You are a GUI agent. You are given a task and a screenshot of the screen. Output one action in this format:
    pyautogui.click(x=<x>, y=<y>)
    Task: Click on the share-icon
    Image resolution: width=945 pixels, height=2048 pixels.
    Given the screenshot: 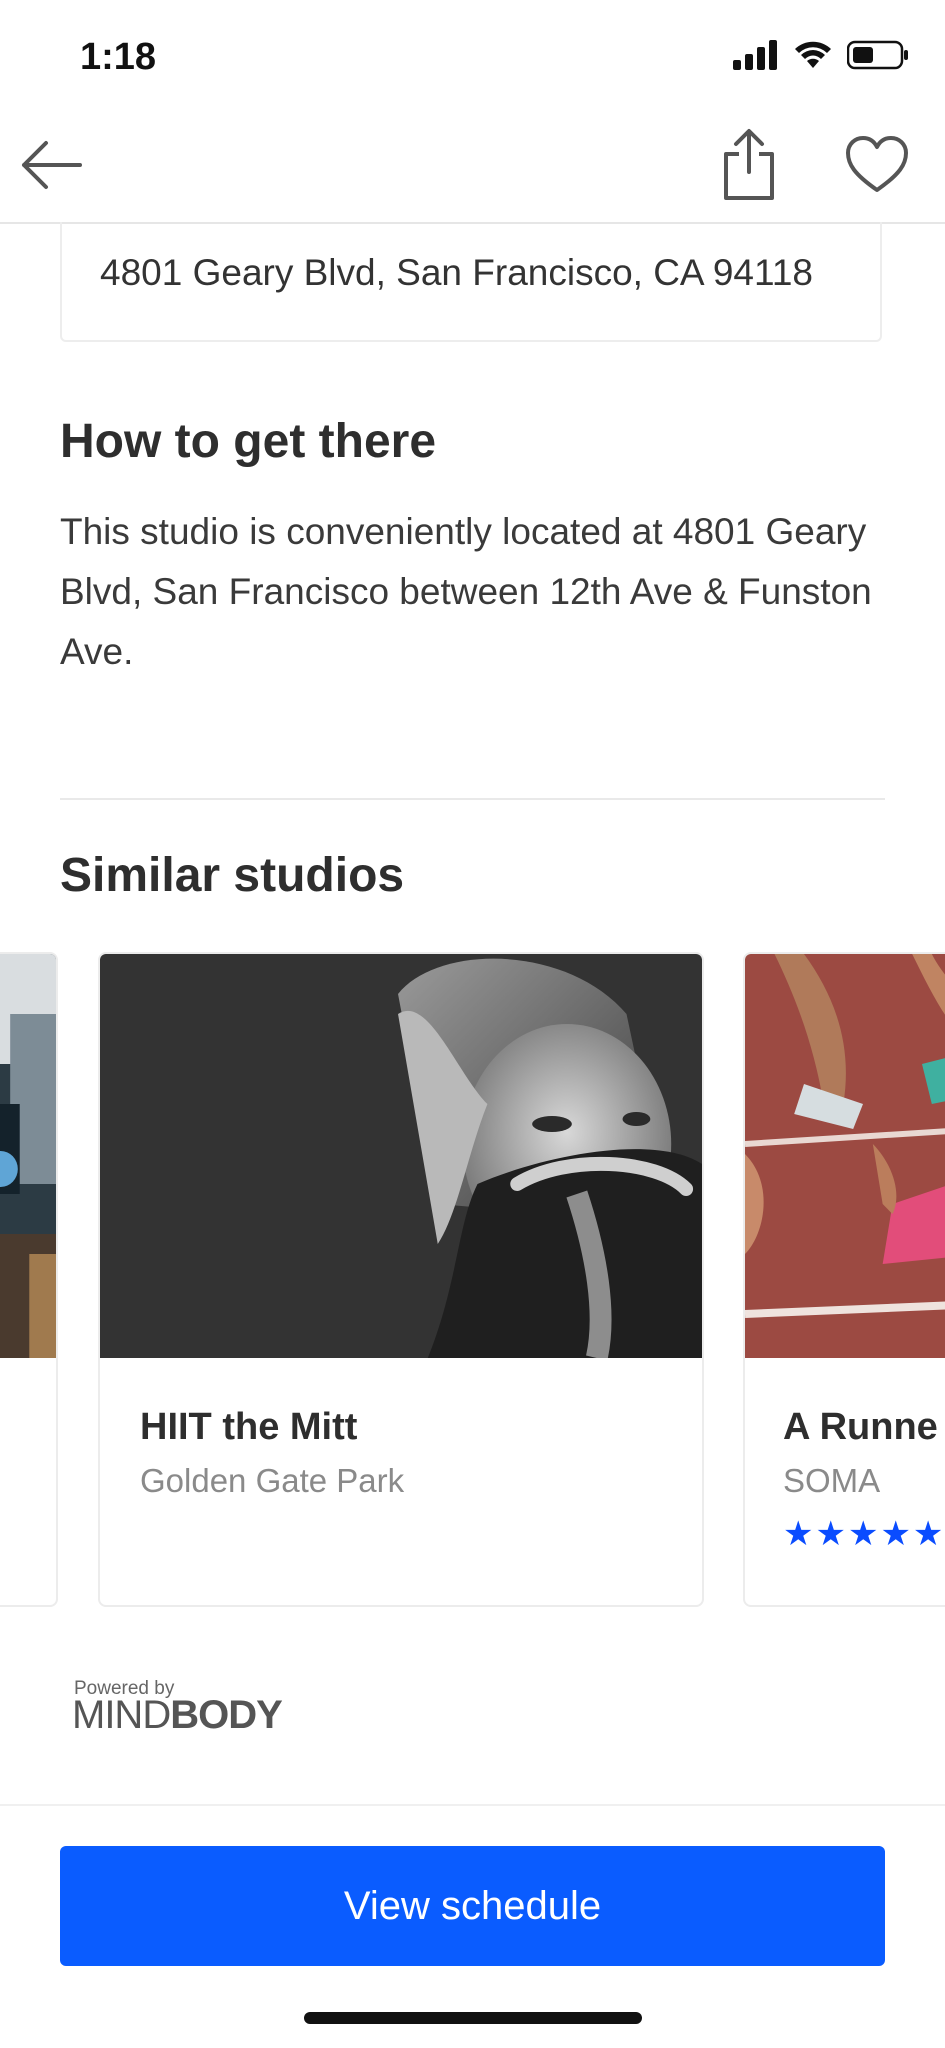 What is the action you would take?
    pyautogui.click(x=749, y=164)
    